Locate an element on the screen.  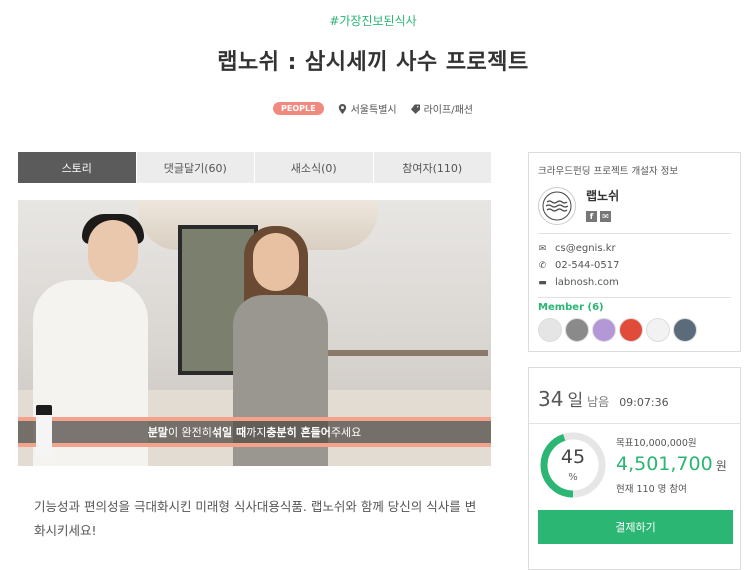
time-left: 09:07:36 is located at coordinates (644, 402).